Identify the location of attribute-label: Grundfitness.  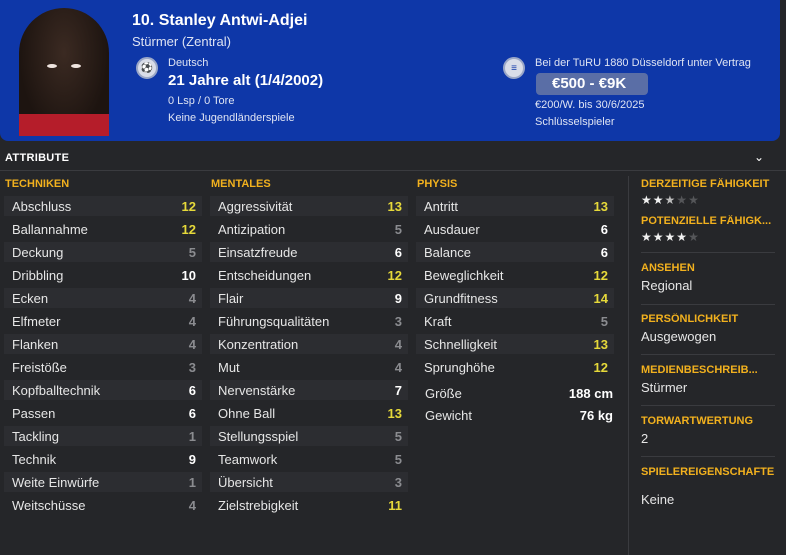
(461, 298).